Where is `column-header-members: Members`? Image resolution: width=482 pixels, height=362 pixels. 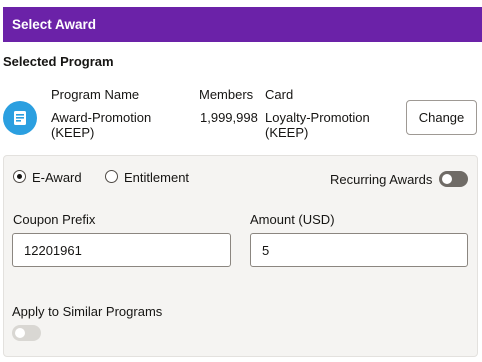 column-header-members: Members is located at coordinates (226, 94).